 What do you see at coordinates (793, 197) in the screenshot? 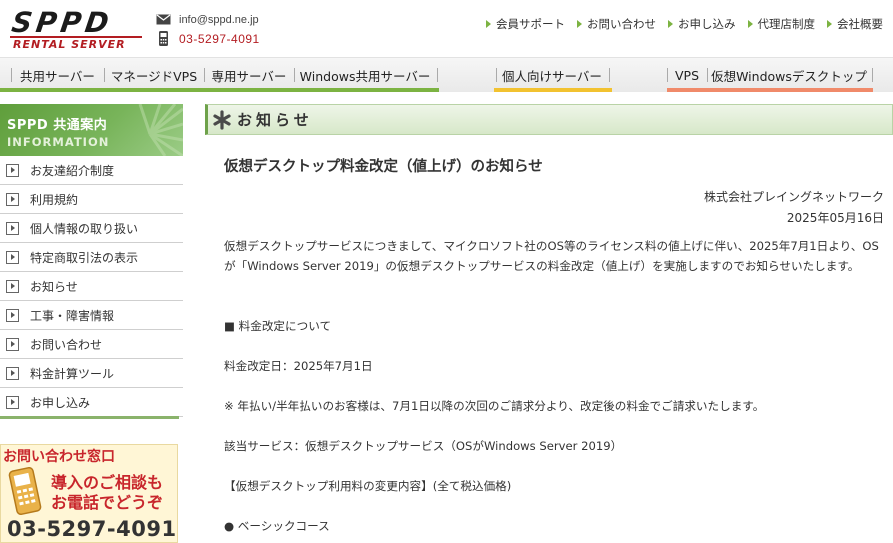
I see `article-company: 株式会社プレイングネットワーク` at bounding box center [793, 197].